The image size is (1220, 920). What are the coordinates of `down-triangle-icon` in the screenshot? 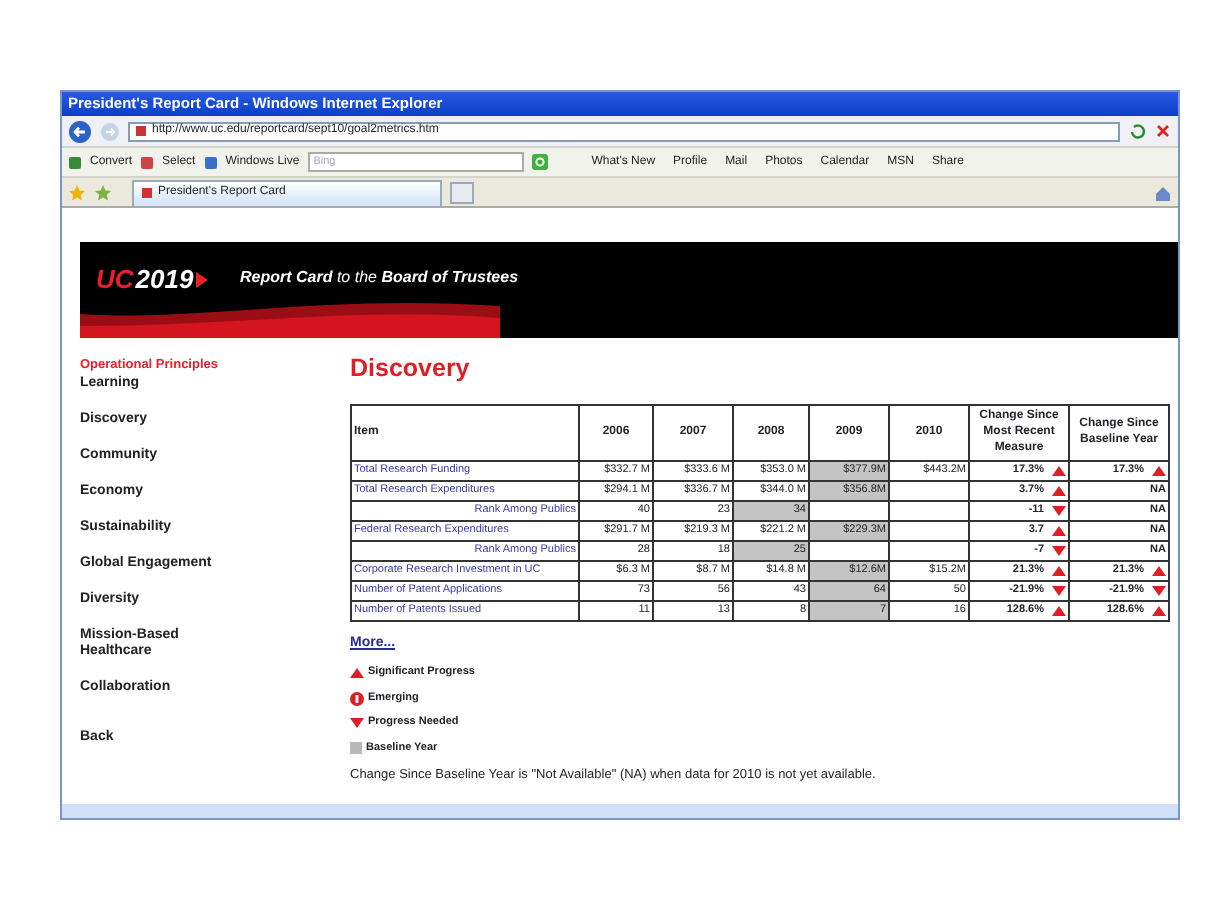 It's located at (357, 723).